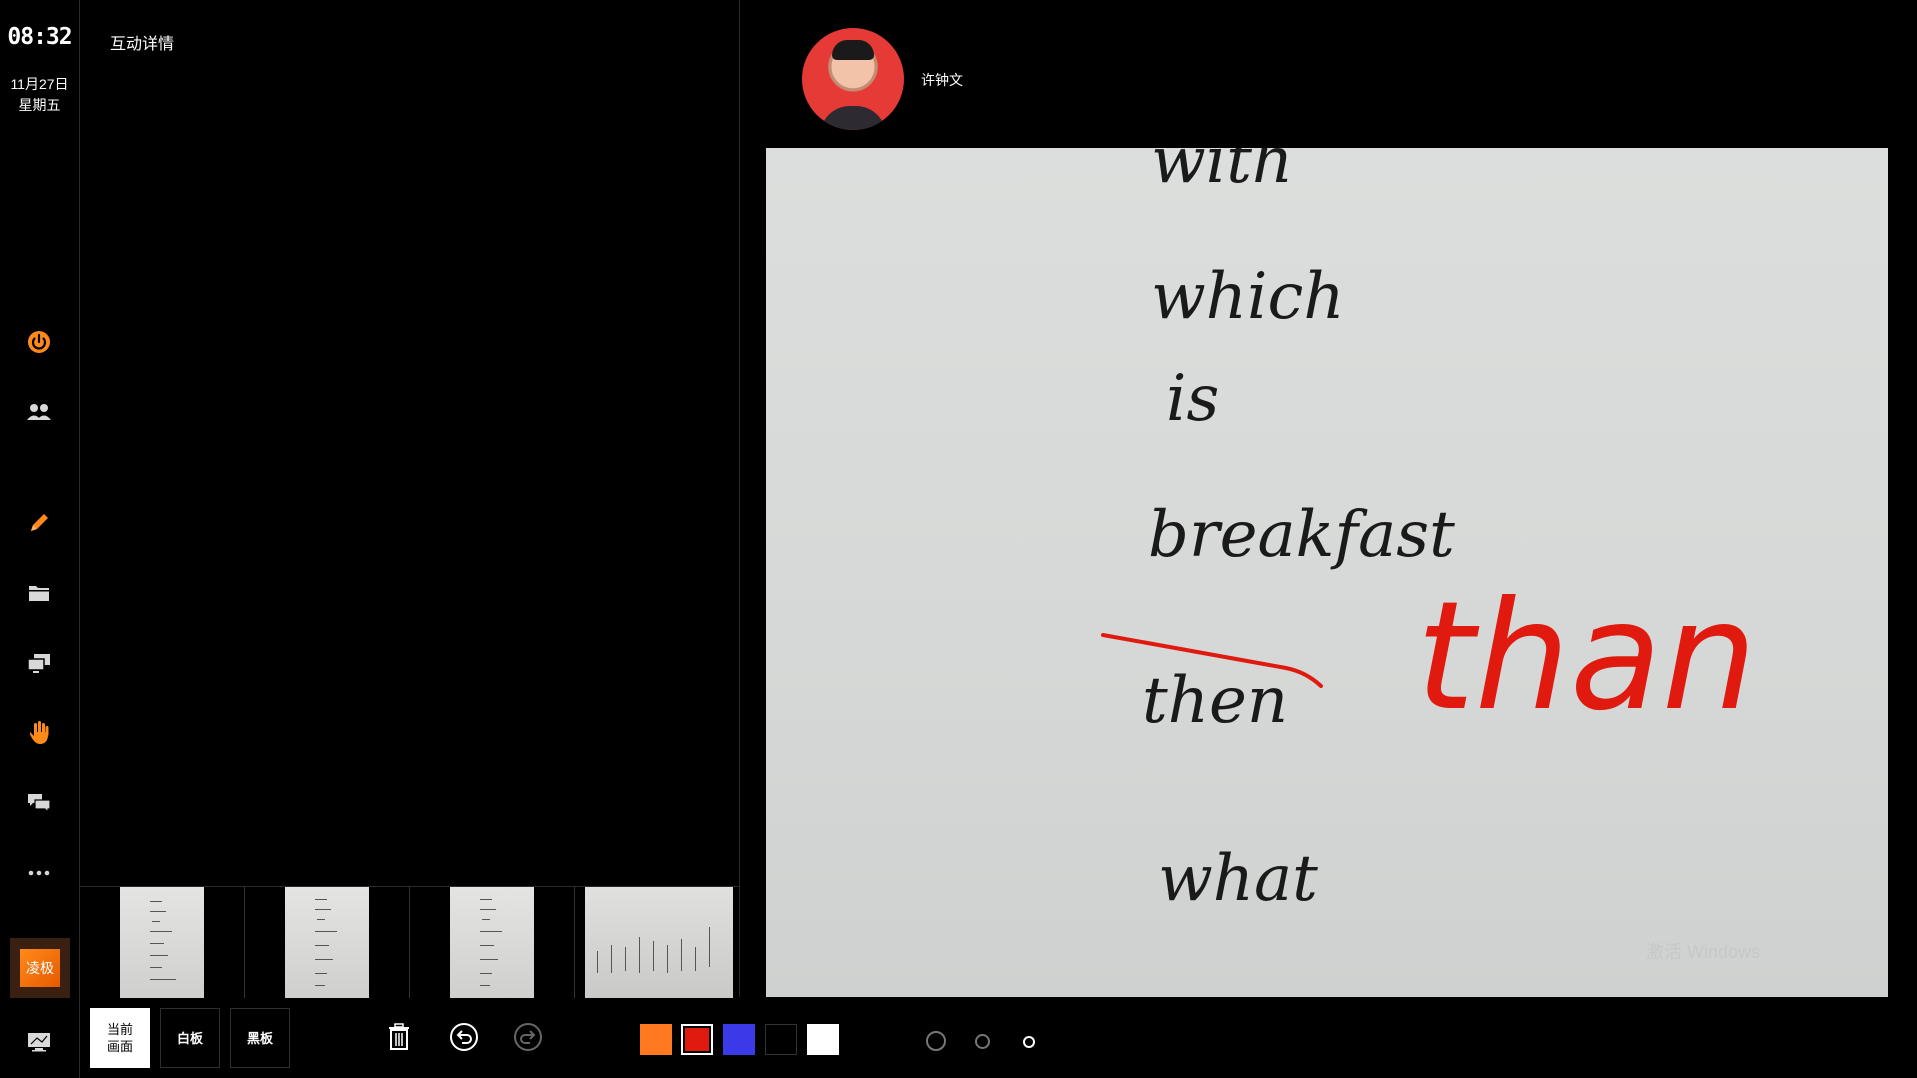  What do you see at coordinates (853, 118) in the screenshot?
I see `avatar-shirt` at bounding box center [853, 118].